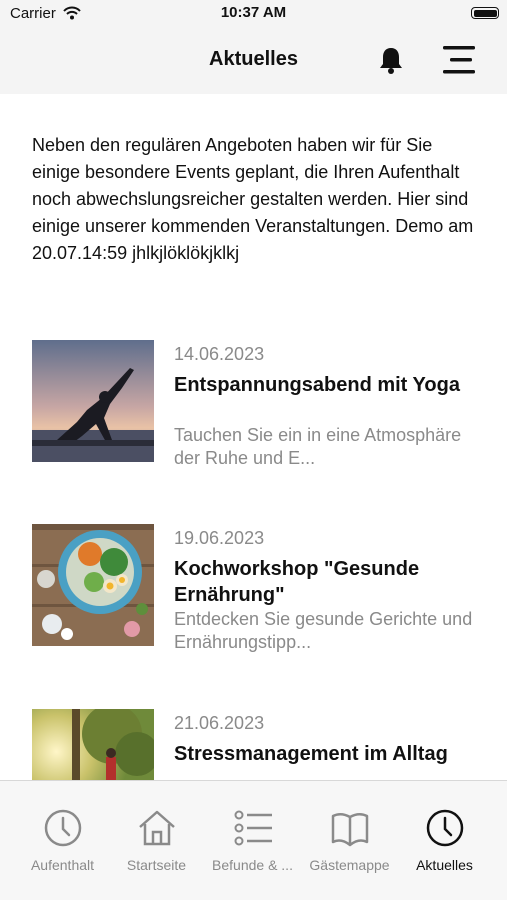 The height and width of the screenshot is (900, 507). What do you see at coordinates (93, 401) in the screenshot?
I see `event-image-yoga` at bounding box center [93, 401].